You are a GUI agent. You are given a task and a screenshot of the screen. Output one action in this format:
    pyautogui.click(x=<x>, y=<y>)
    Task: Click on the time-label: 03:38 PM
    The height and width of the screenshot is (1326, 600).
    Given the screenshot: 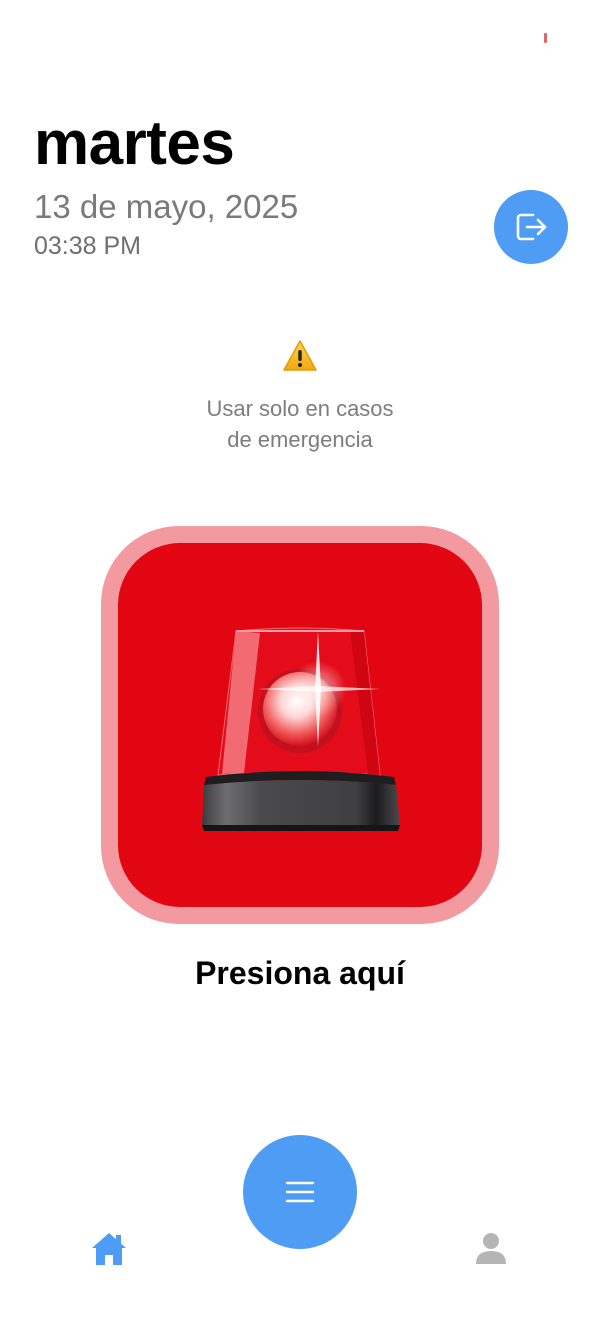 What is the action you would take?
    pyautogui.click(x=88, y=246)
    